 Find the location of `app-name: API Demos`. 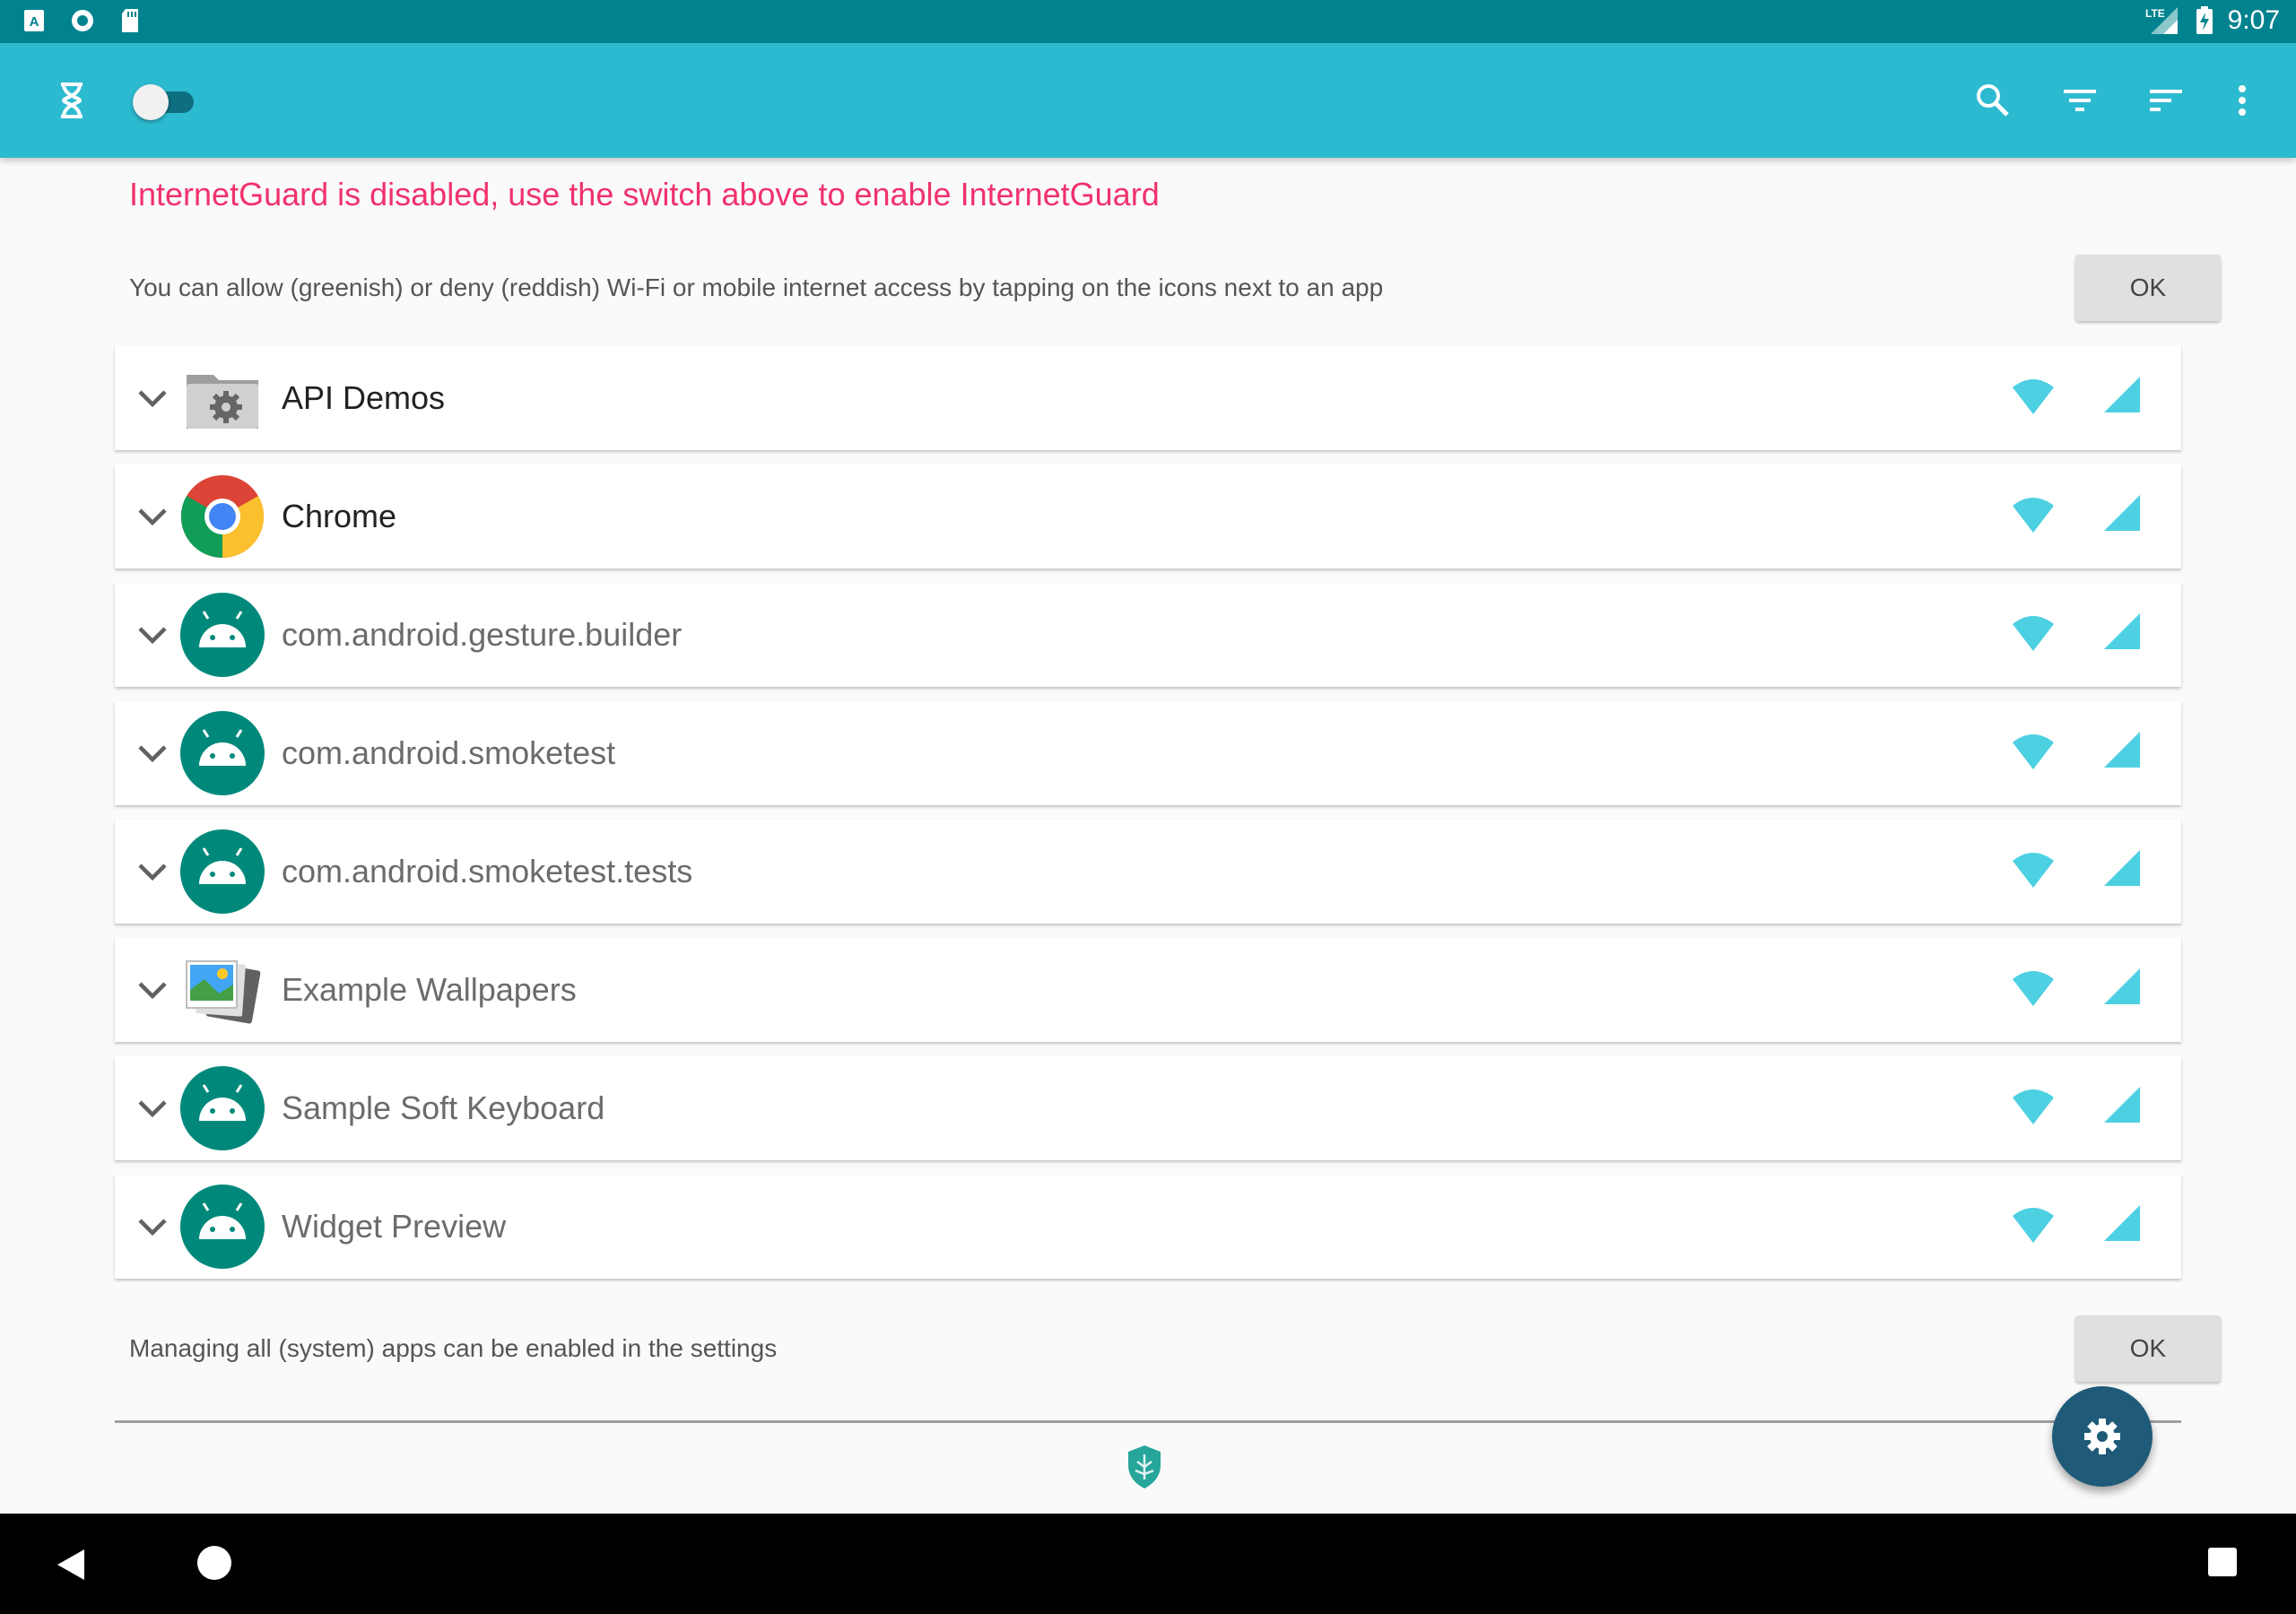

app-name: API Demos is located at coordinates (364, 397).